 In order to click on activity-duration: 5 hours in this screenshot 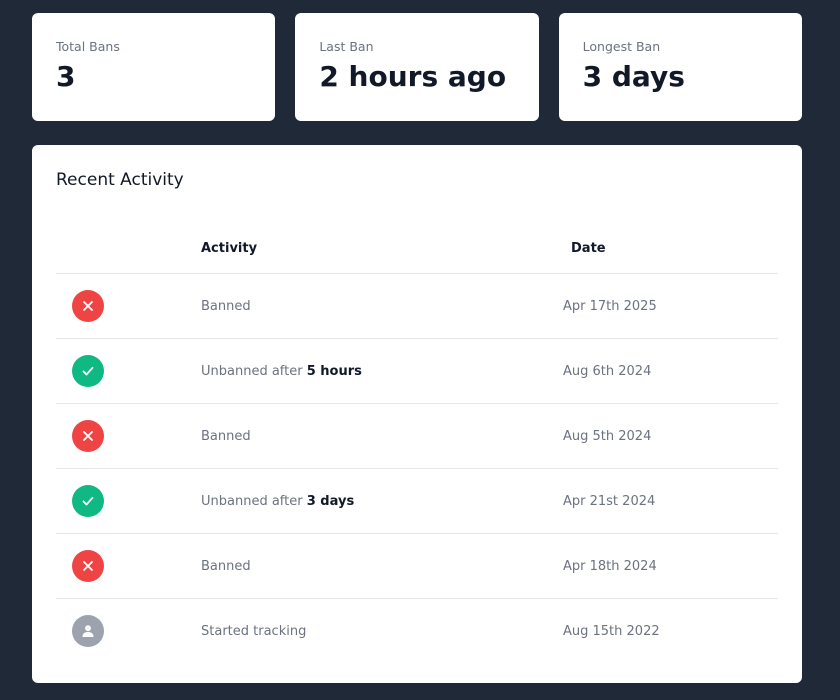, I will do `click(334, 371)`.